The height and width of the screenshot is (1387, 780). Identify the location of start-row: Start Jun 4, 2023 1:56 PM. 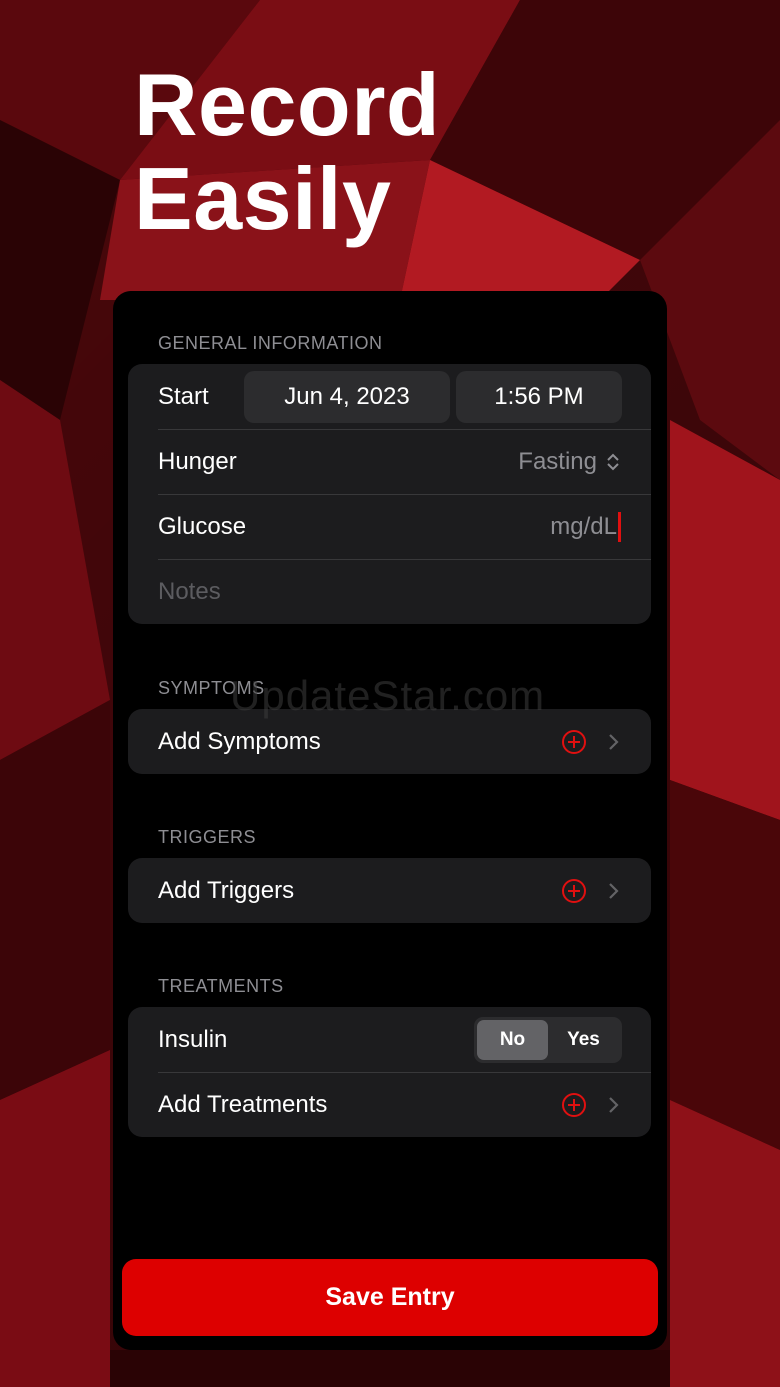
(389, 396).